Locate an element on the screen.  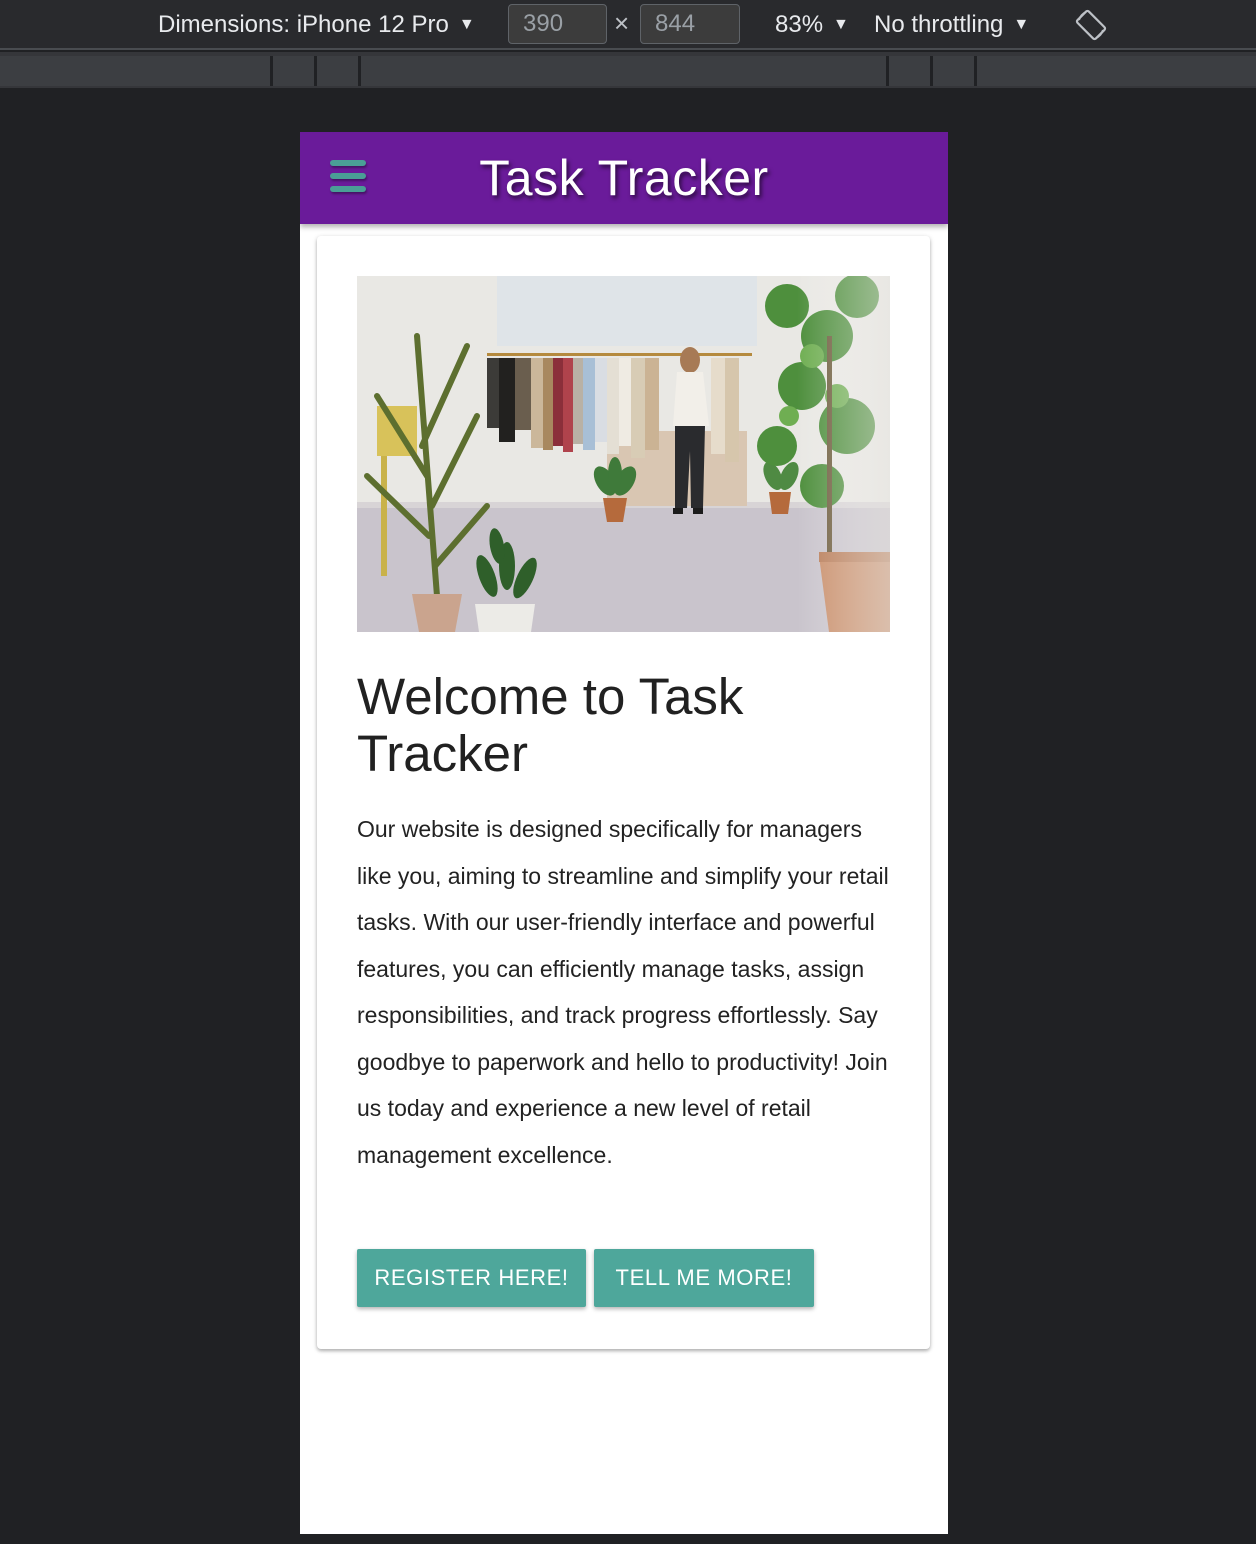
app-header: Task Tracker is located at coordinates (624, 178).